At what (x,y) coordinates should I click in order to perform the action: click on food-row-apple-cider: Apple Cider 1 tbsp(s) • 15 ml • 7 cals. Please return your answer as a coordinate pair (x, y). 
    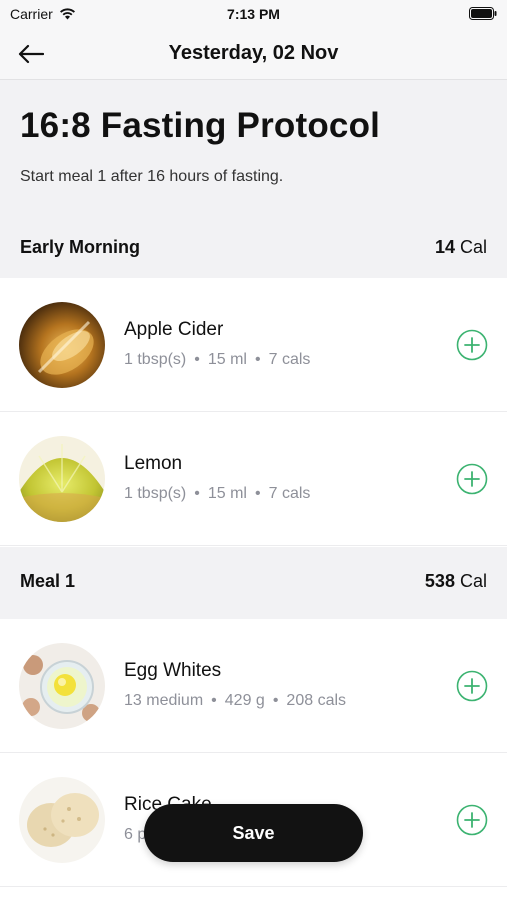
    Looking at the image, I should click on (253, 345).